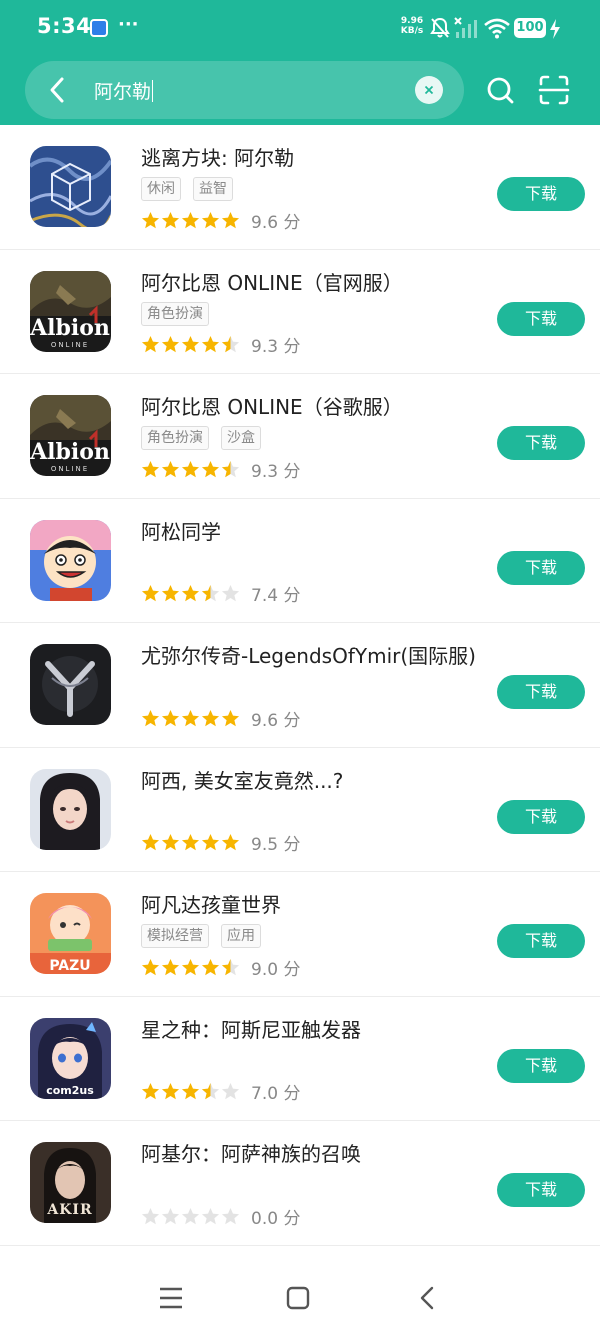 Image resolution: width=600 pixels, height=1333 pixels. I want to click on category-tag: 角色扮演, so click(175, 313).